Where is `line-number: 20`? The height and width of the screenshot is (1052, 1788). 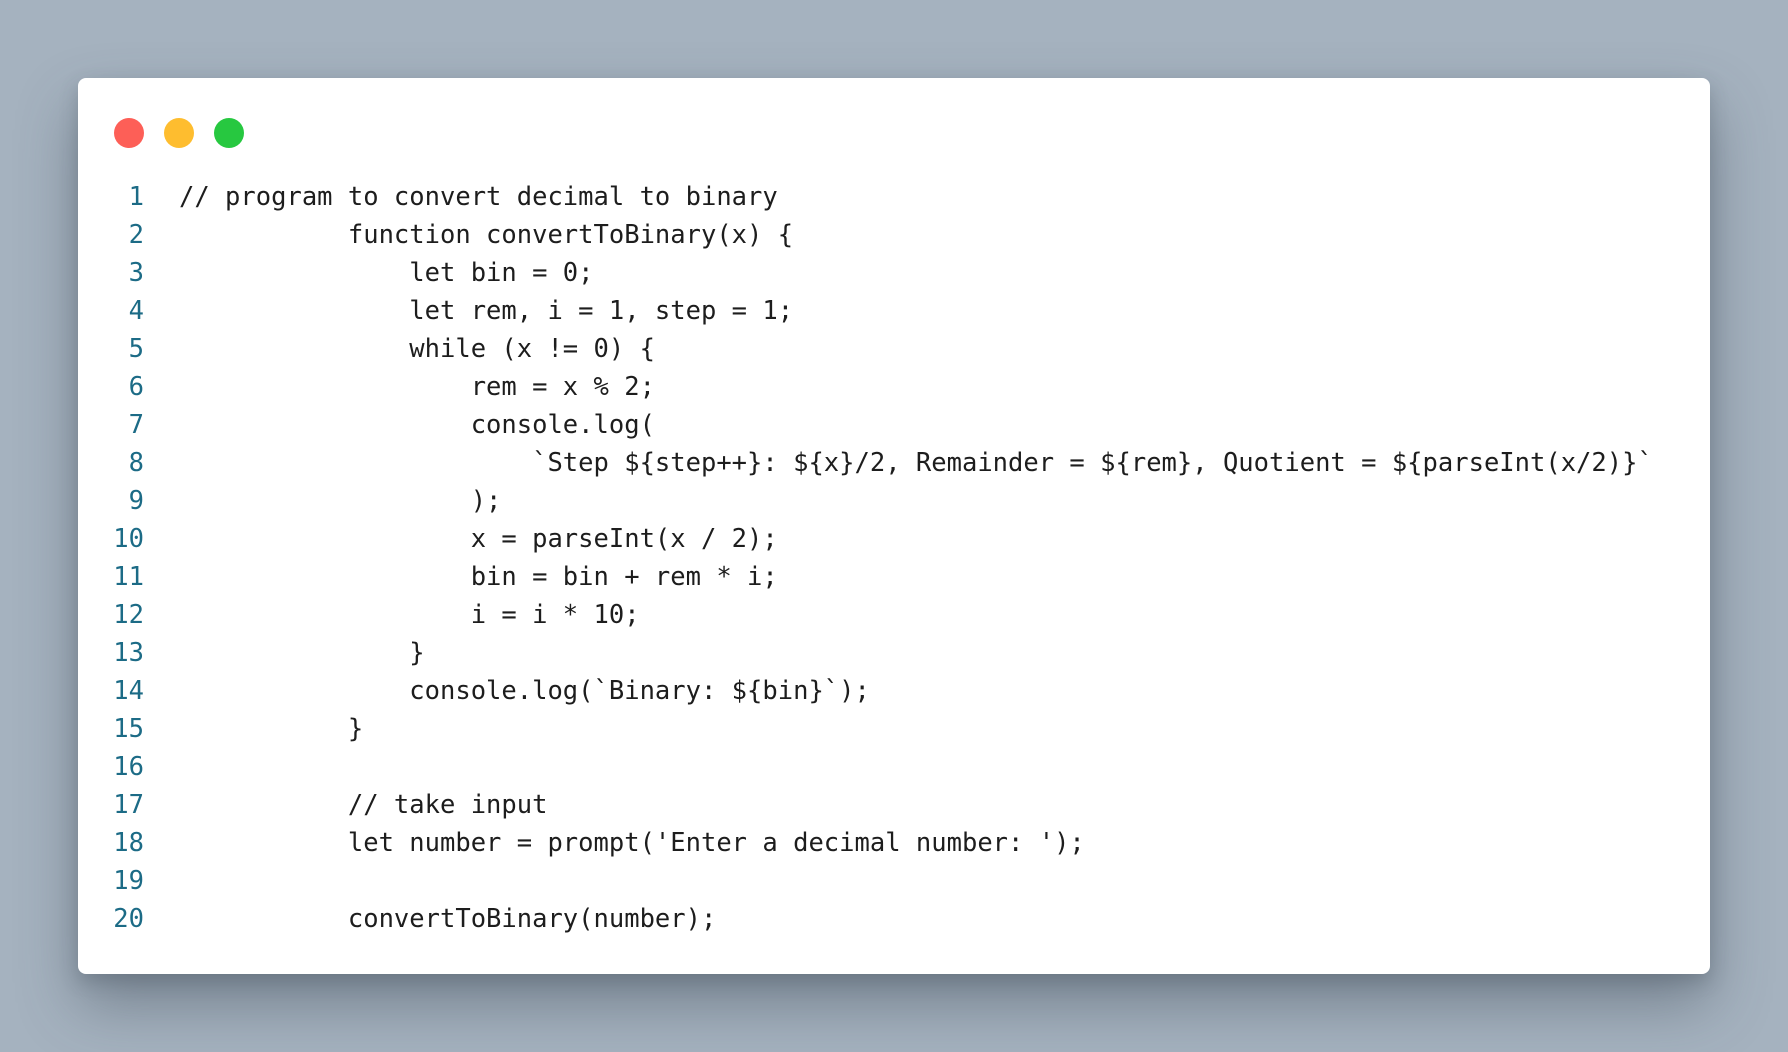 line-number: 20 is located at coordinates (128, 919).